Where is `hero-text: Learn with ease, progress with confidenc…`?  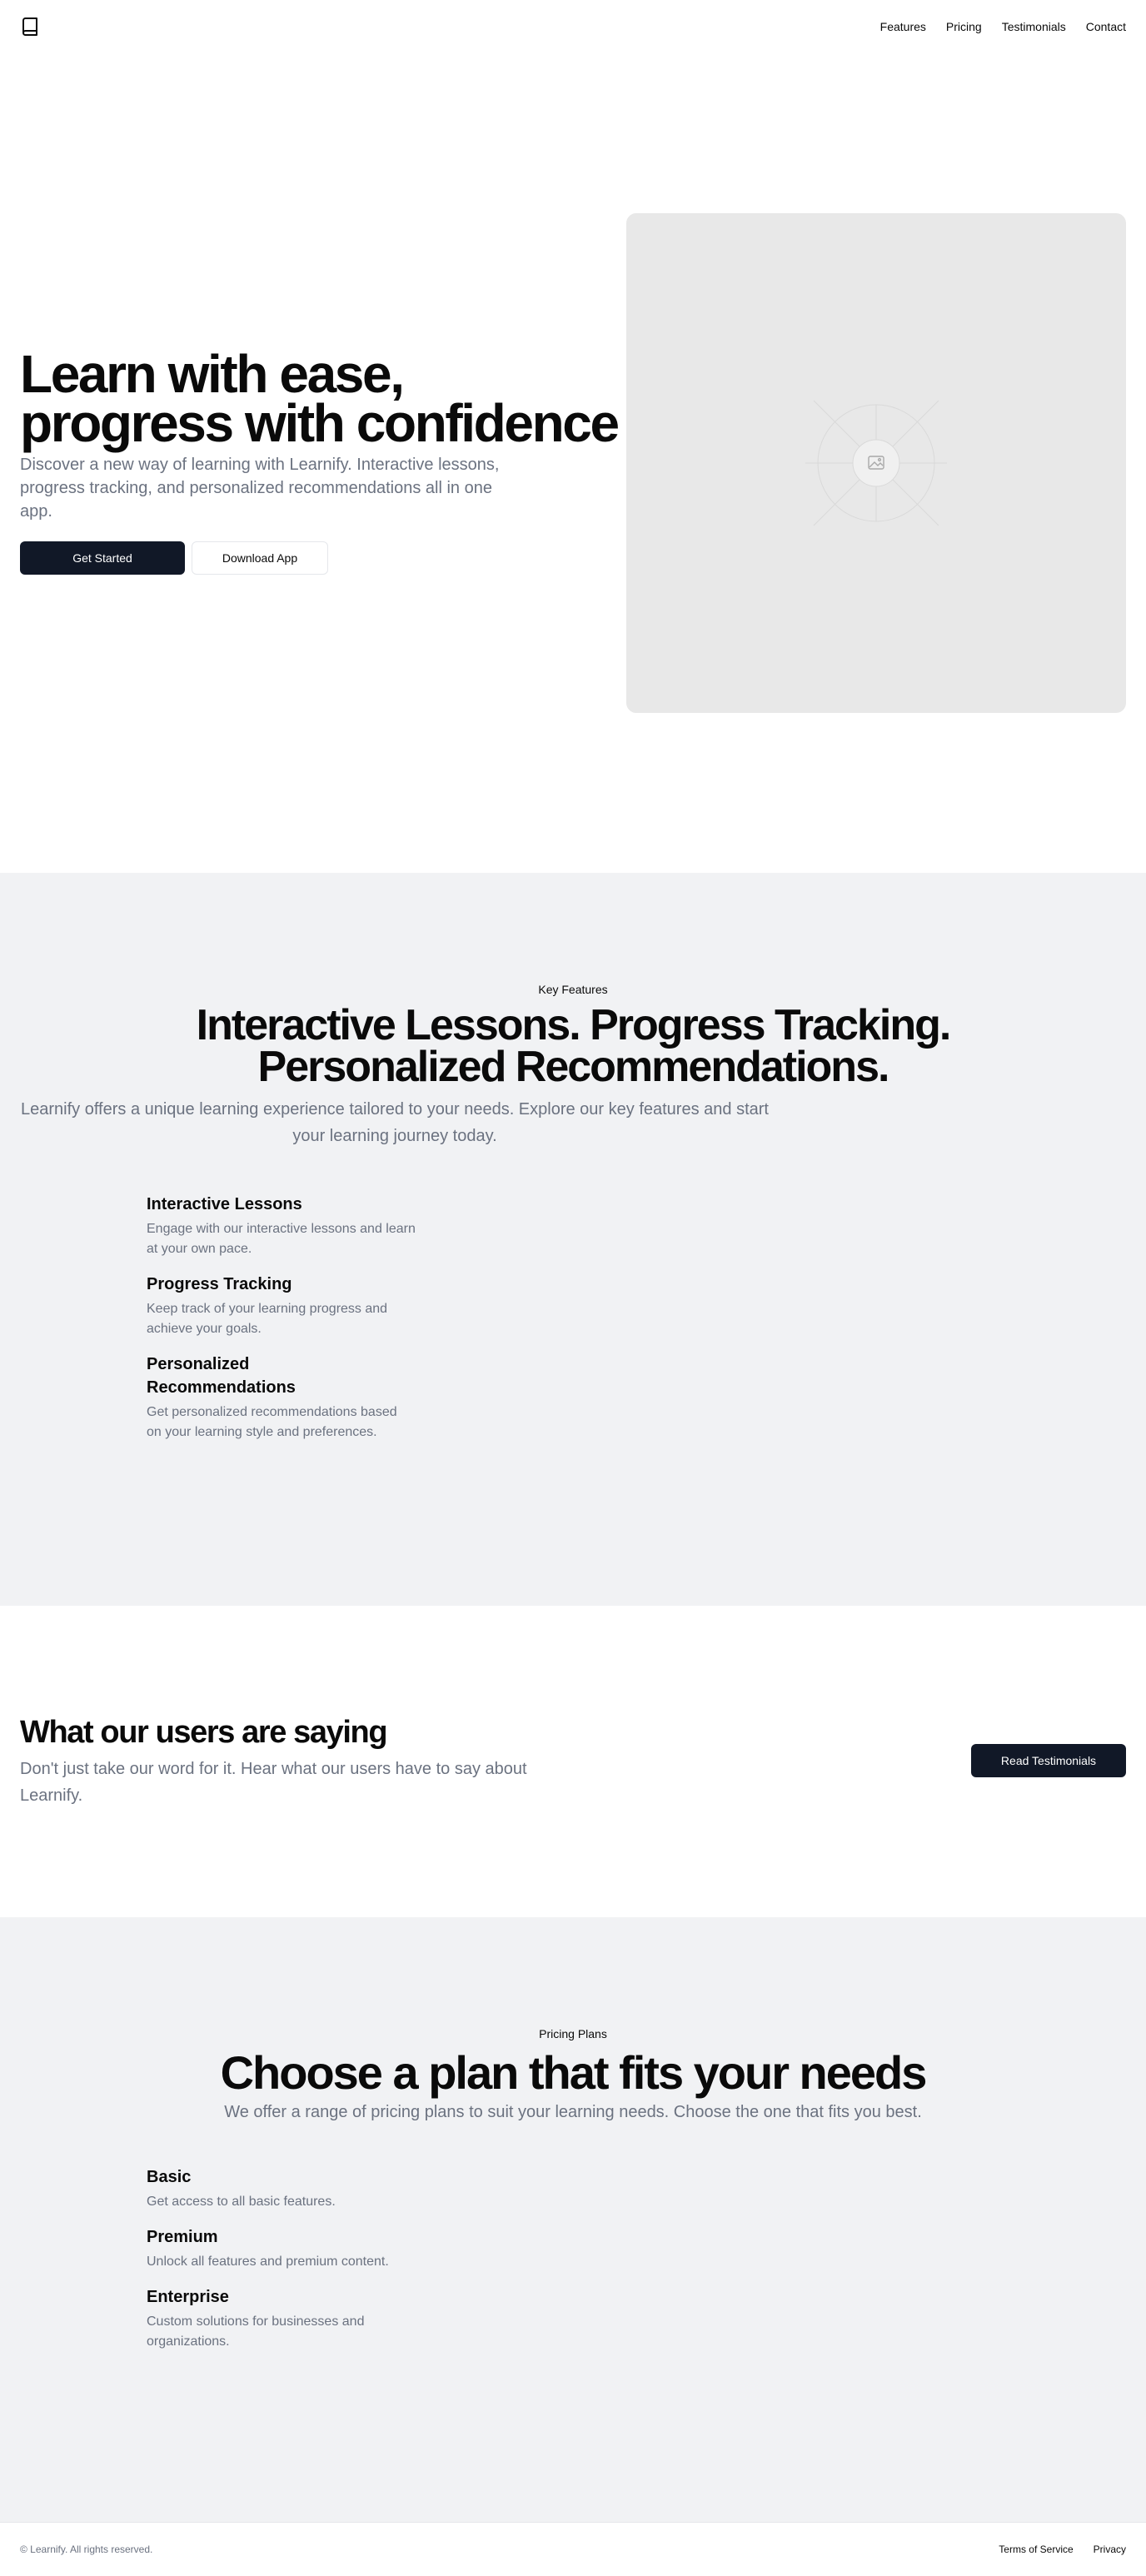
hero-text: Learn with ease, progress with confidenc… is located at coordinates (320, 435).